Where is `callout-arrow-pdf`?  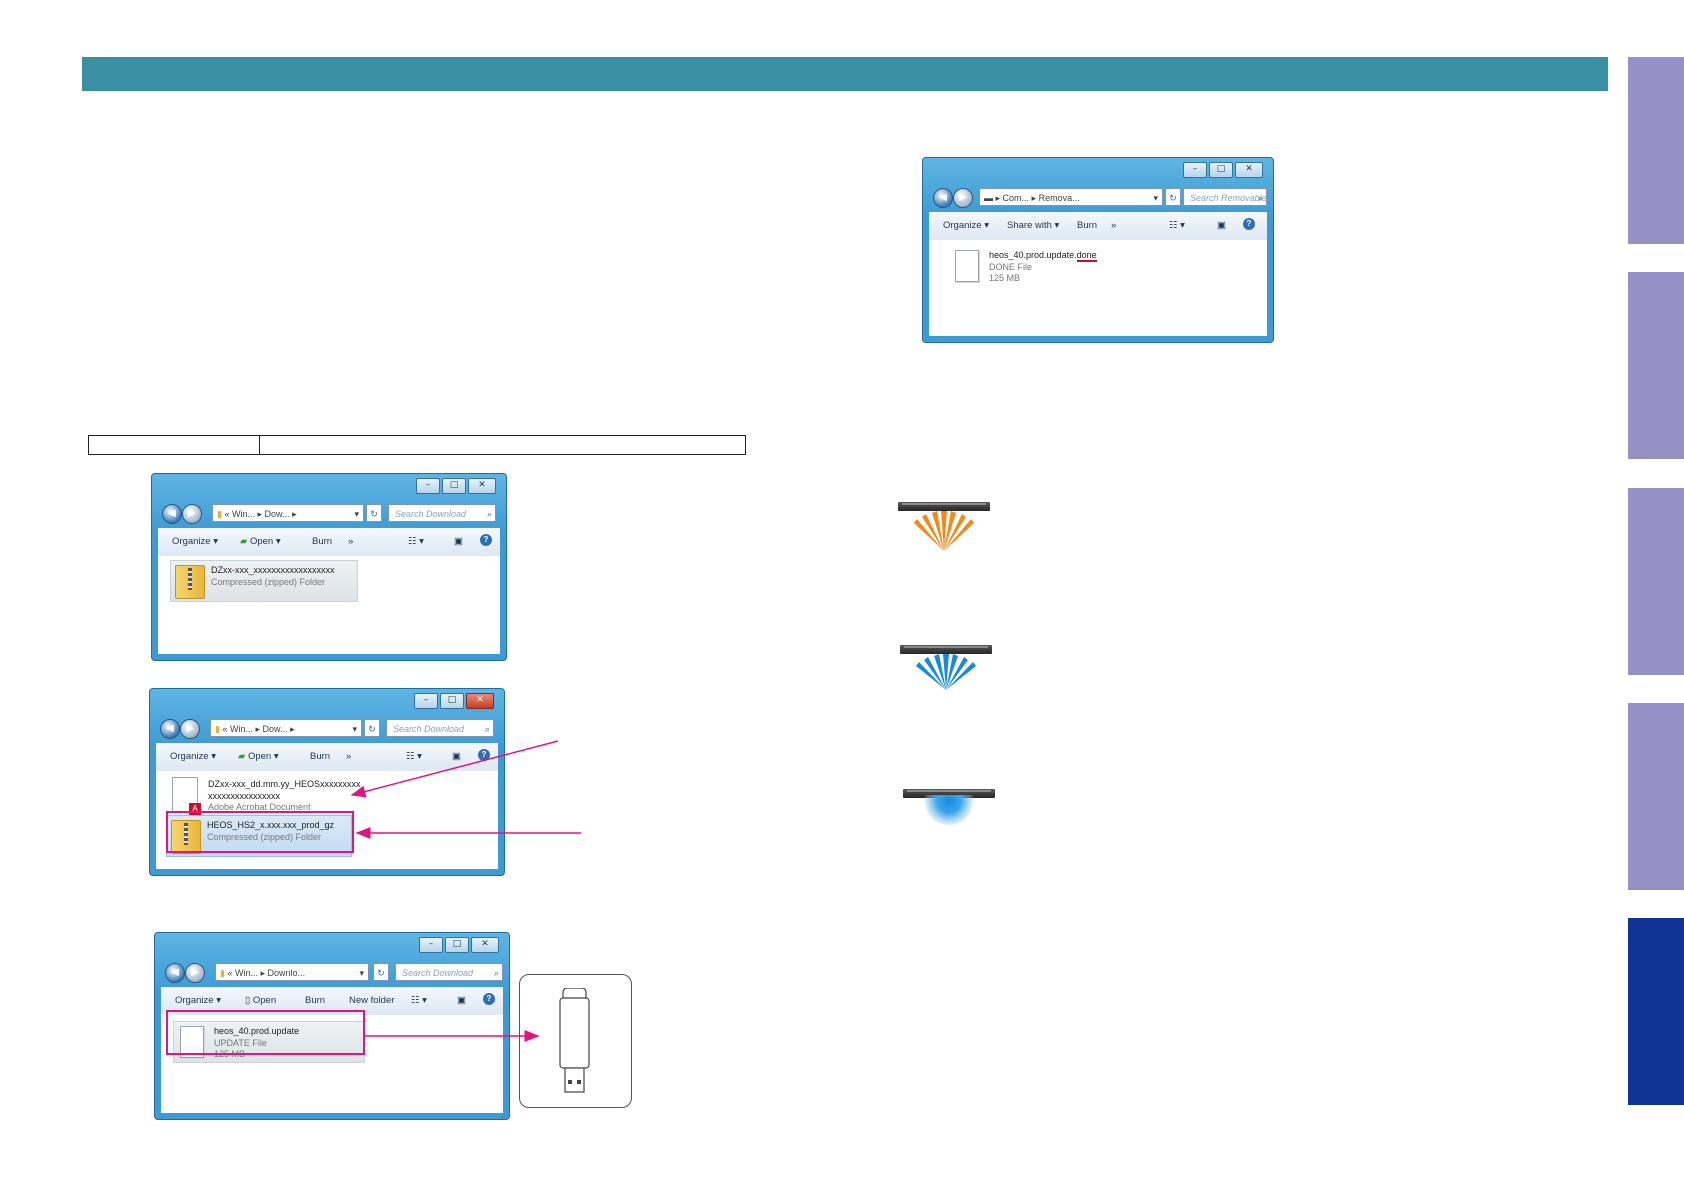
callout-arrow-pdf is located at coordinates (454, 769).